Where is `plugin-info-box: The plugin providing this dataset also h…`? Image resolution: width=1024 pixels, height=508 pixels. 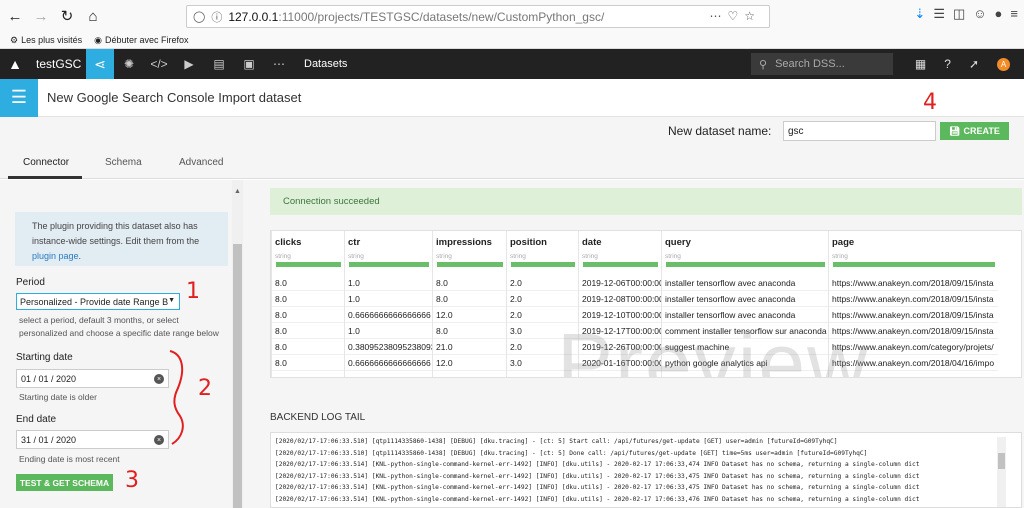
plugin-info-box: The plugin providing this dataset also h… is located at coordinates (121, 239).